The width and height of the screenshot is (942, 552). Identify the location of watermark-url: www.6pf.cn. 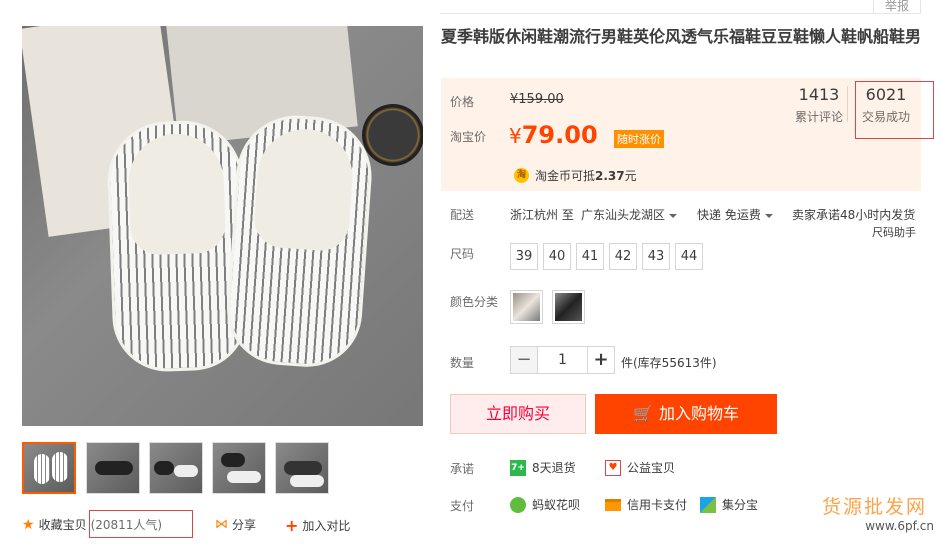
(899, 526).